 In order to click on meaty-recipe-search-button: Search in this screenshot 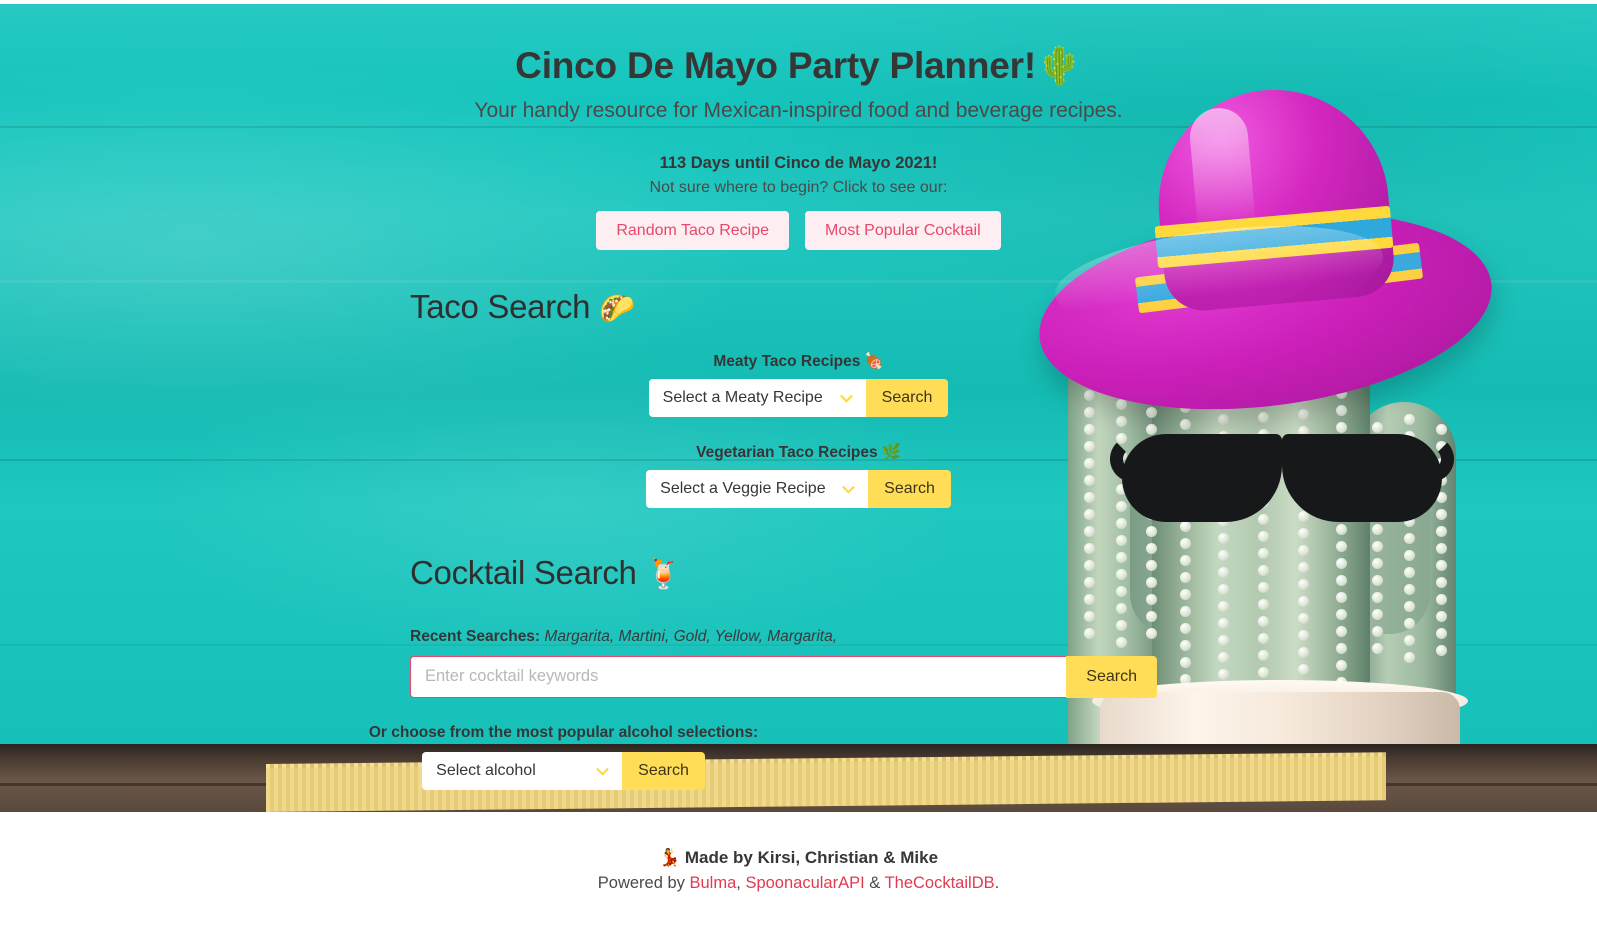, I will do `click(907, 397)`.